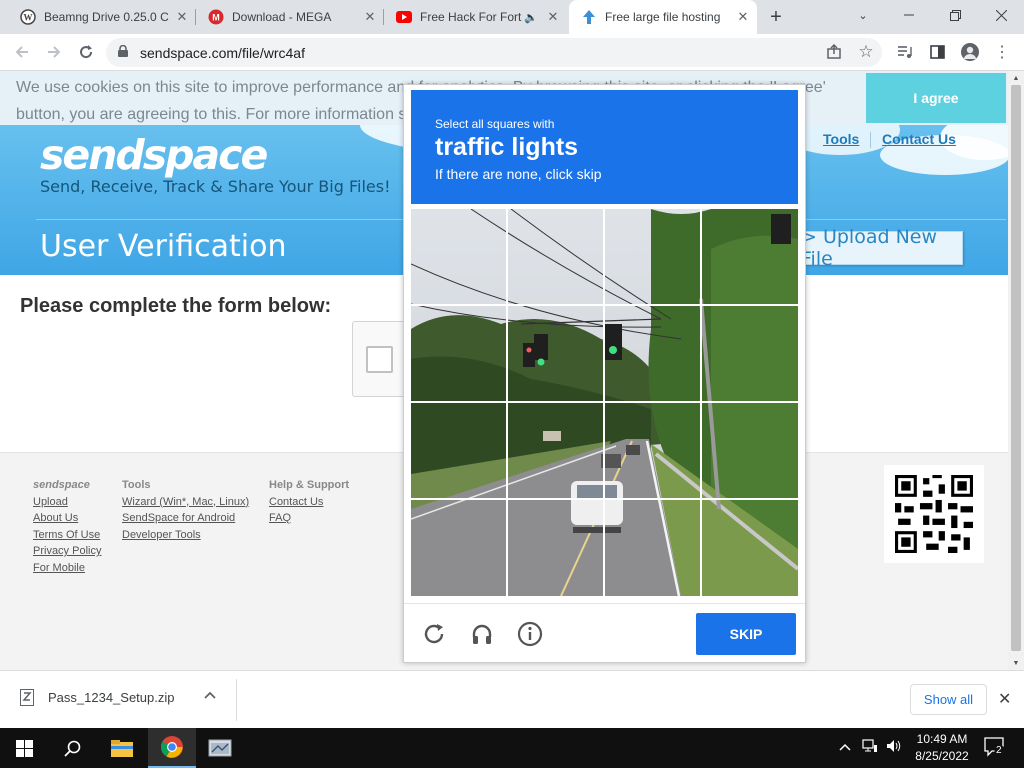 The image size is (1024, 768). Describe the element at coordinates (495, 124) in the screenshot. I see `captcha-instruction: Select all squares with` at that location.